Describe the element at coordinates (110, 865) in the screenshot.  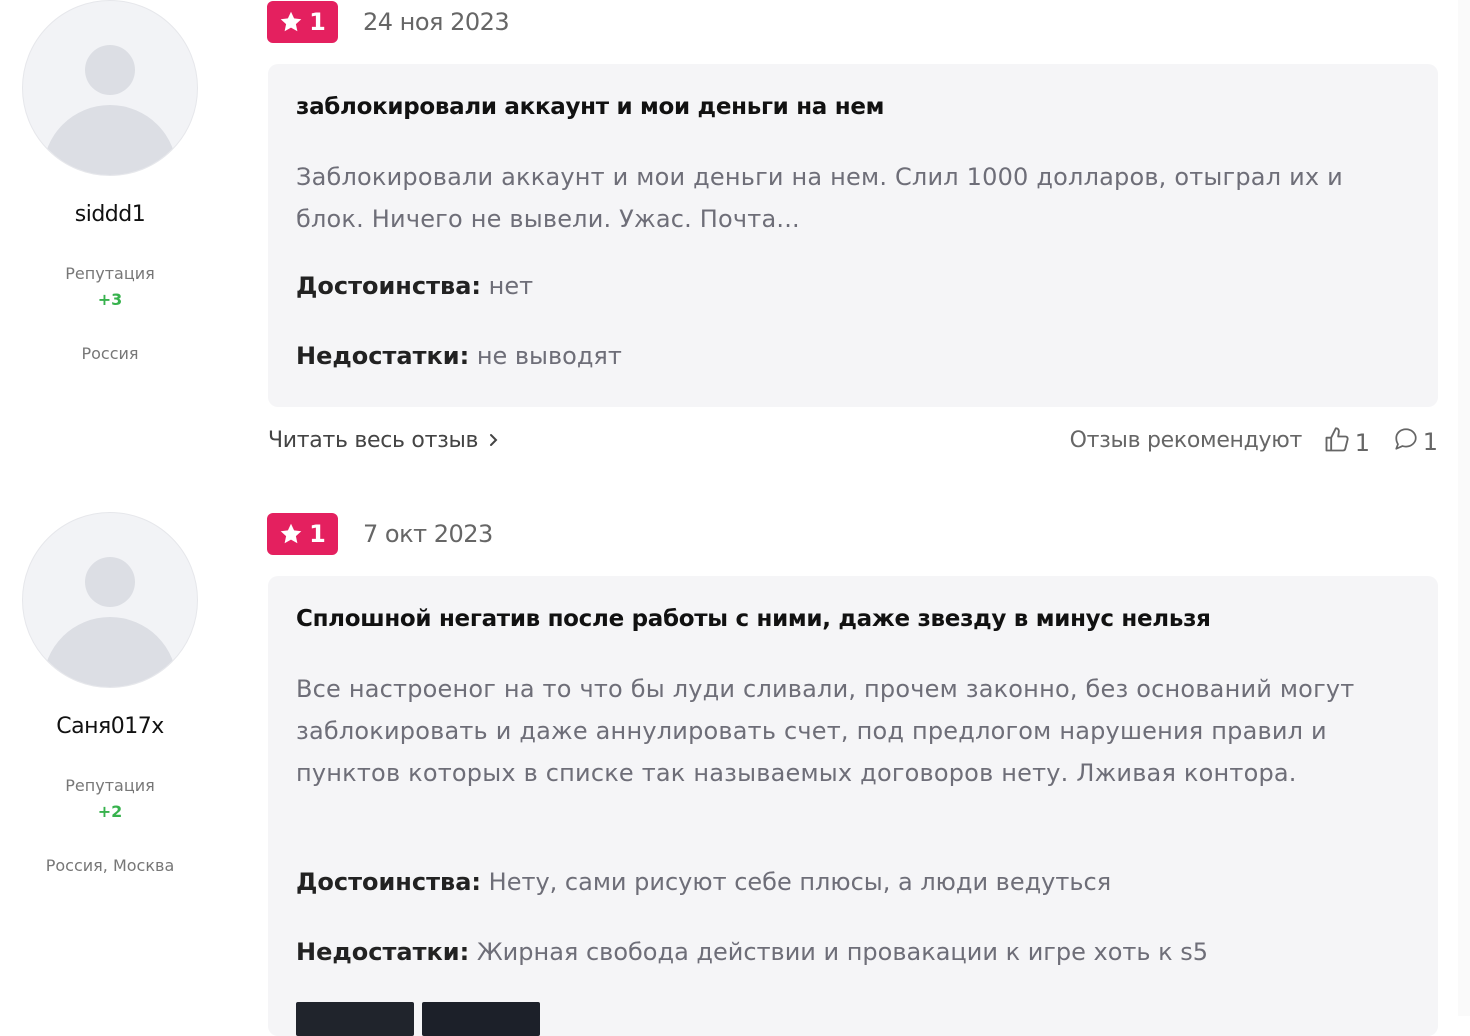
I see `author-location: Россия, Москва` at that location.